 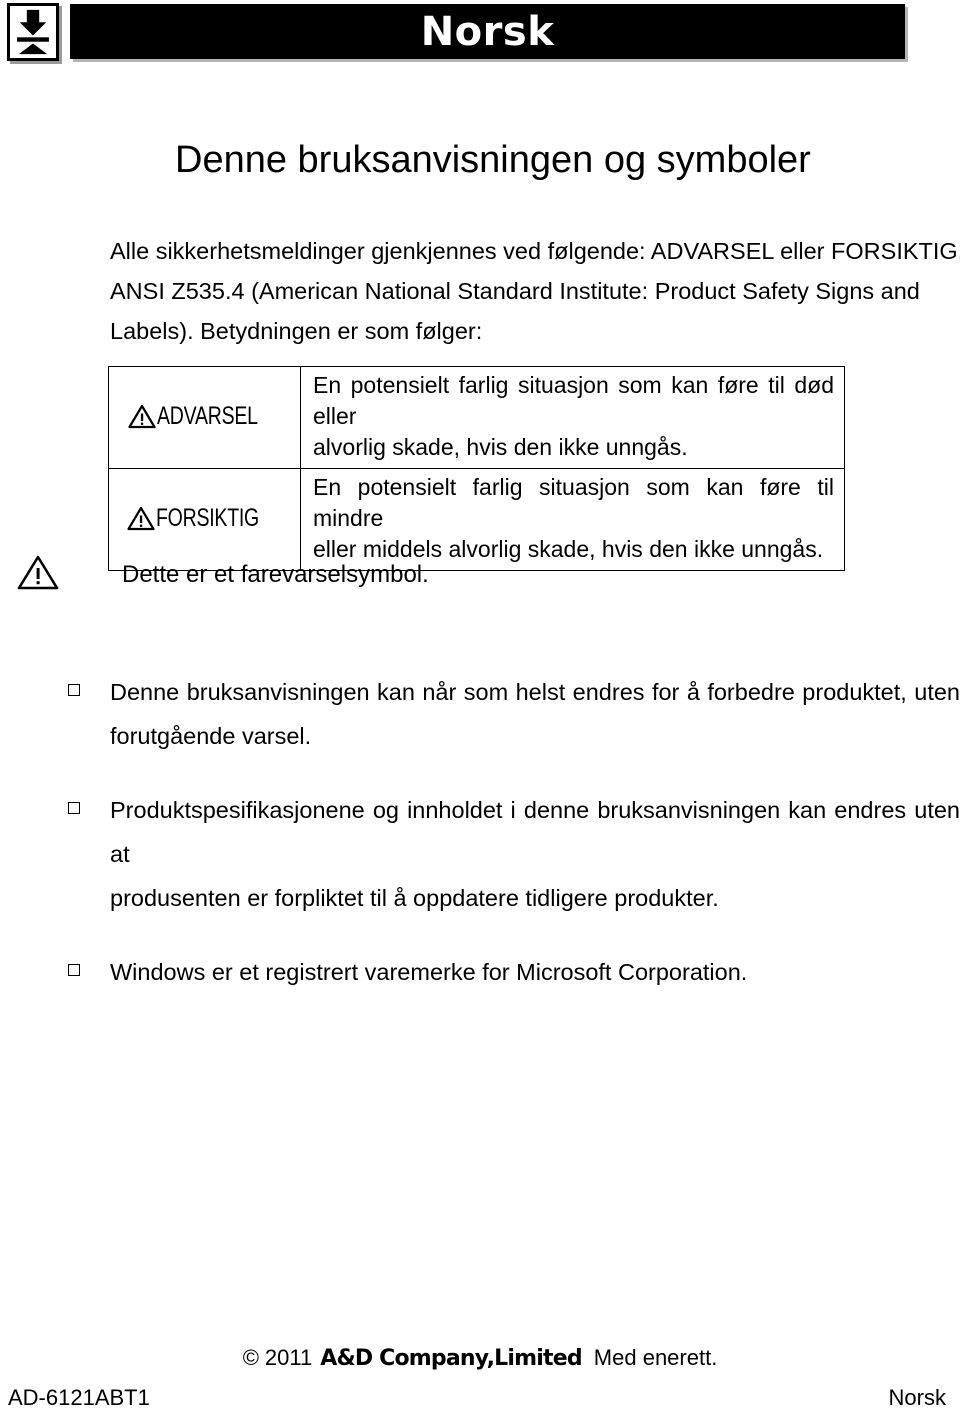 What do you see at coordinates (33, 32) in the screenshot?
I see `ad-compression-arrow-icon` at bounding box center [33, 32].